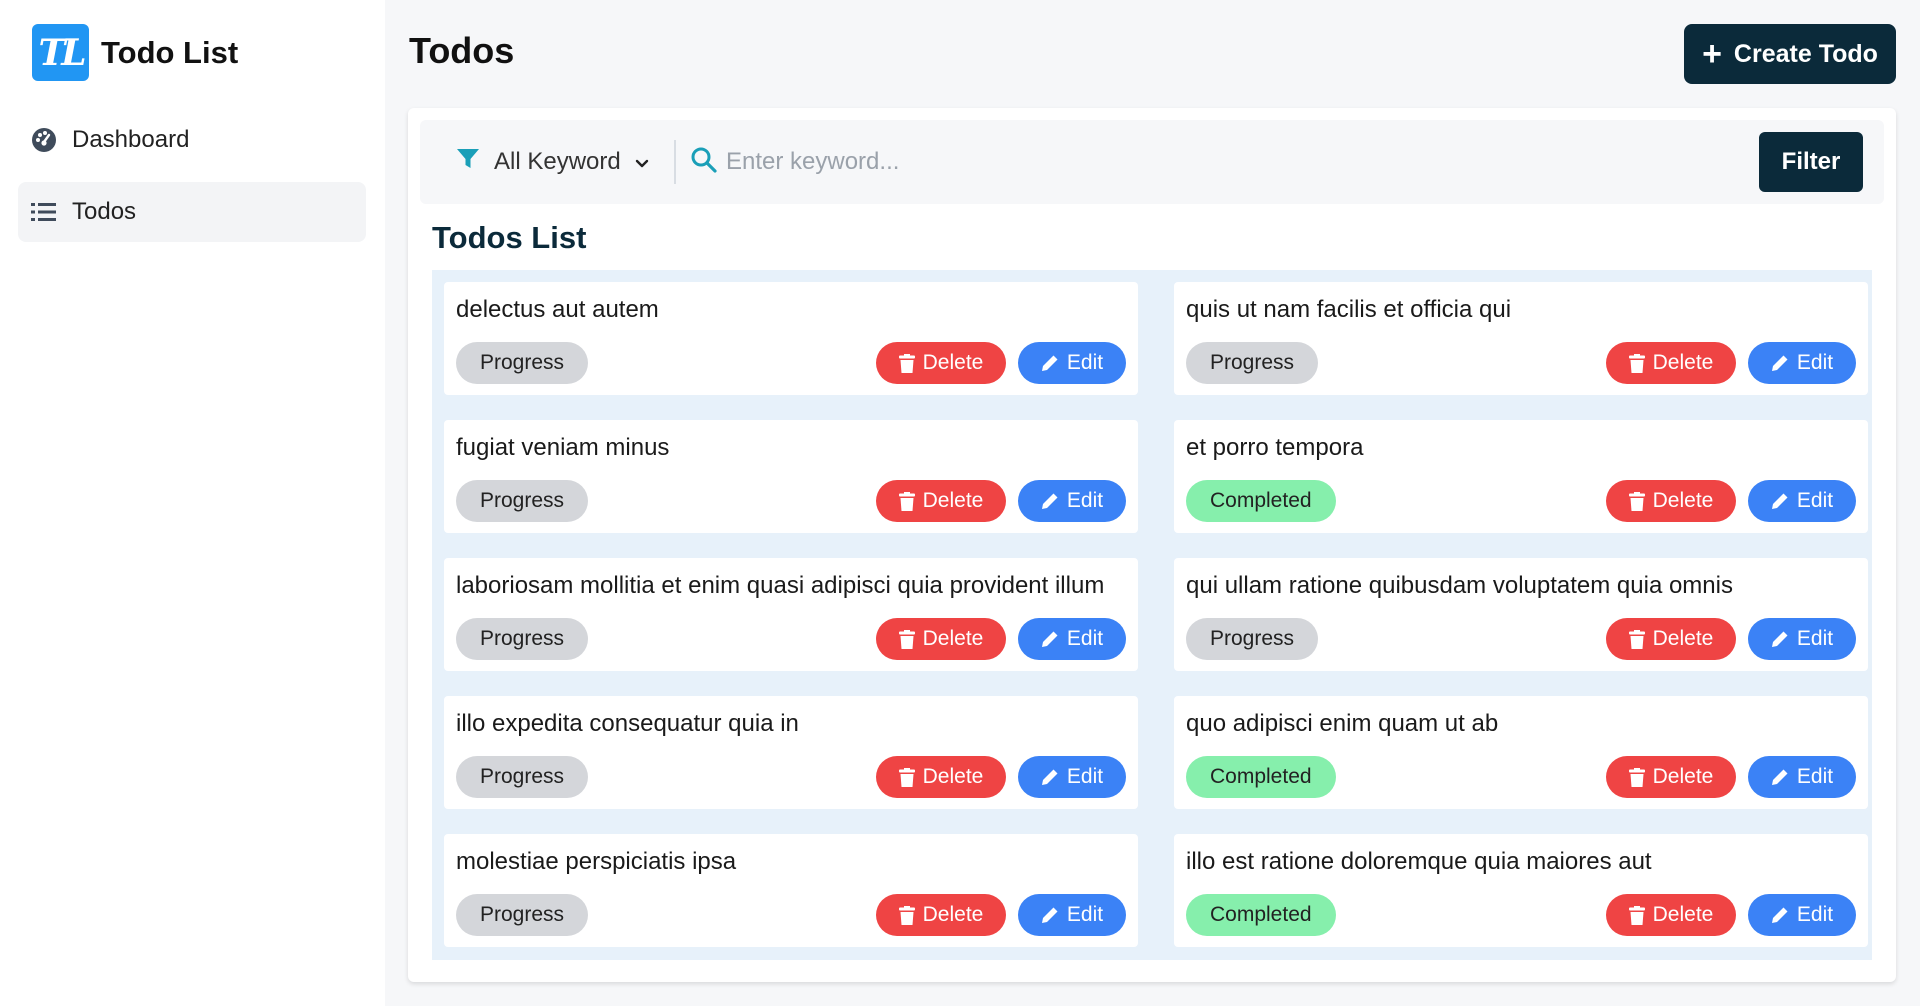 The width and height of the screenshot is (1920, 1006). What do you see at coordinates (675, 162) in the screenshot?
I see `divider` at bounding box center [675, 162].